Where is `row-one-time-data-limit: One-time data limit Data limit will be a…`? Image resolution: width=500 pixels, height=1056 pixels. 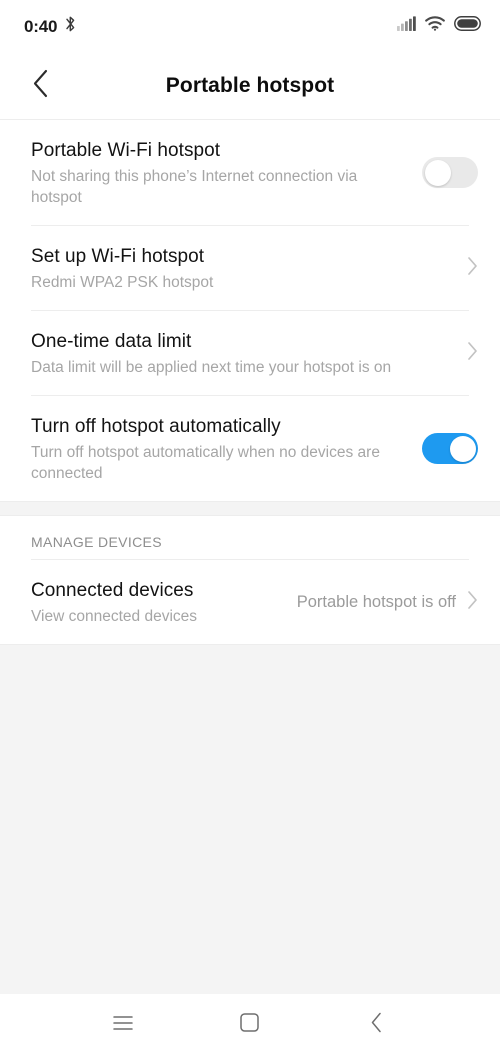
row-one-time-data-limit: One-time data limit Data limit will be a… is located at coordinates (250, 353).